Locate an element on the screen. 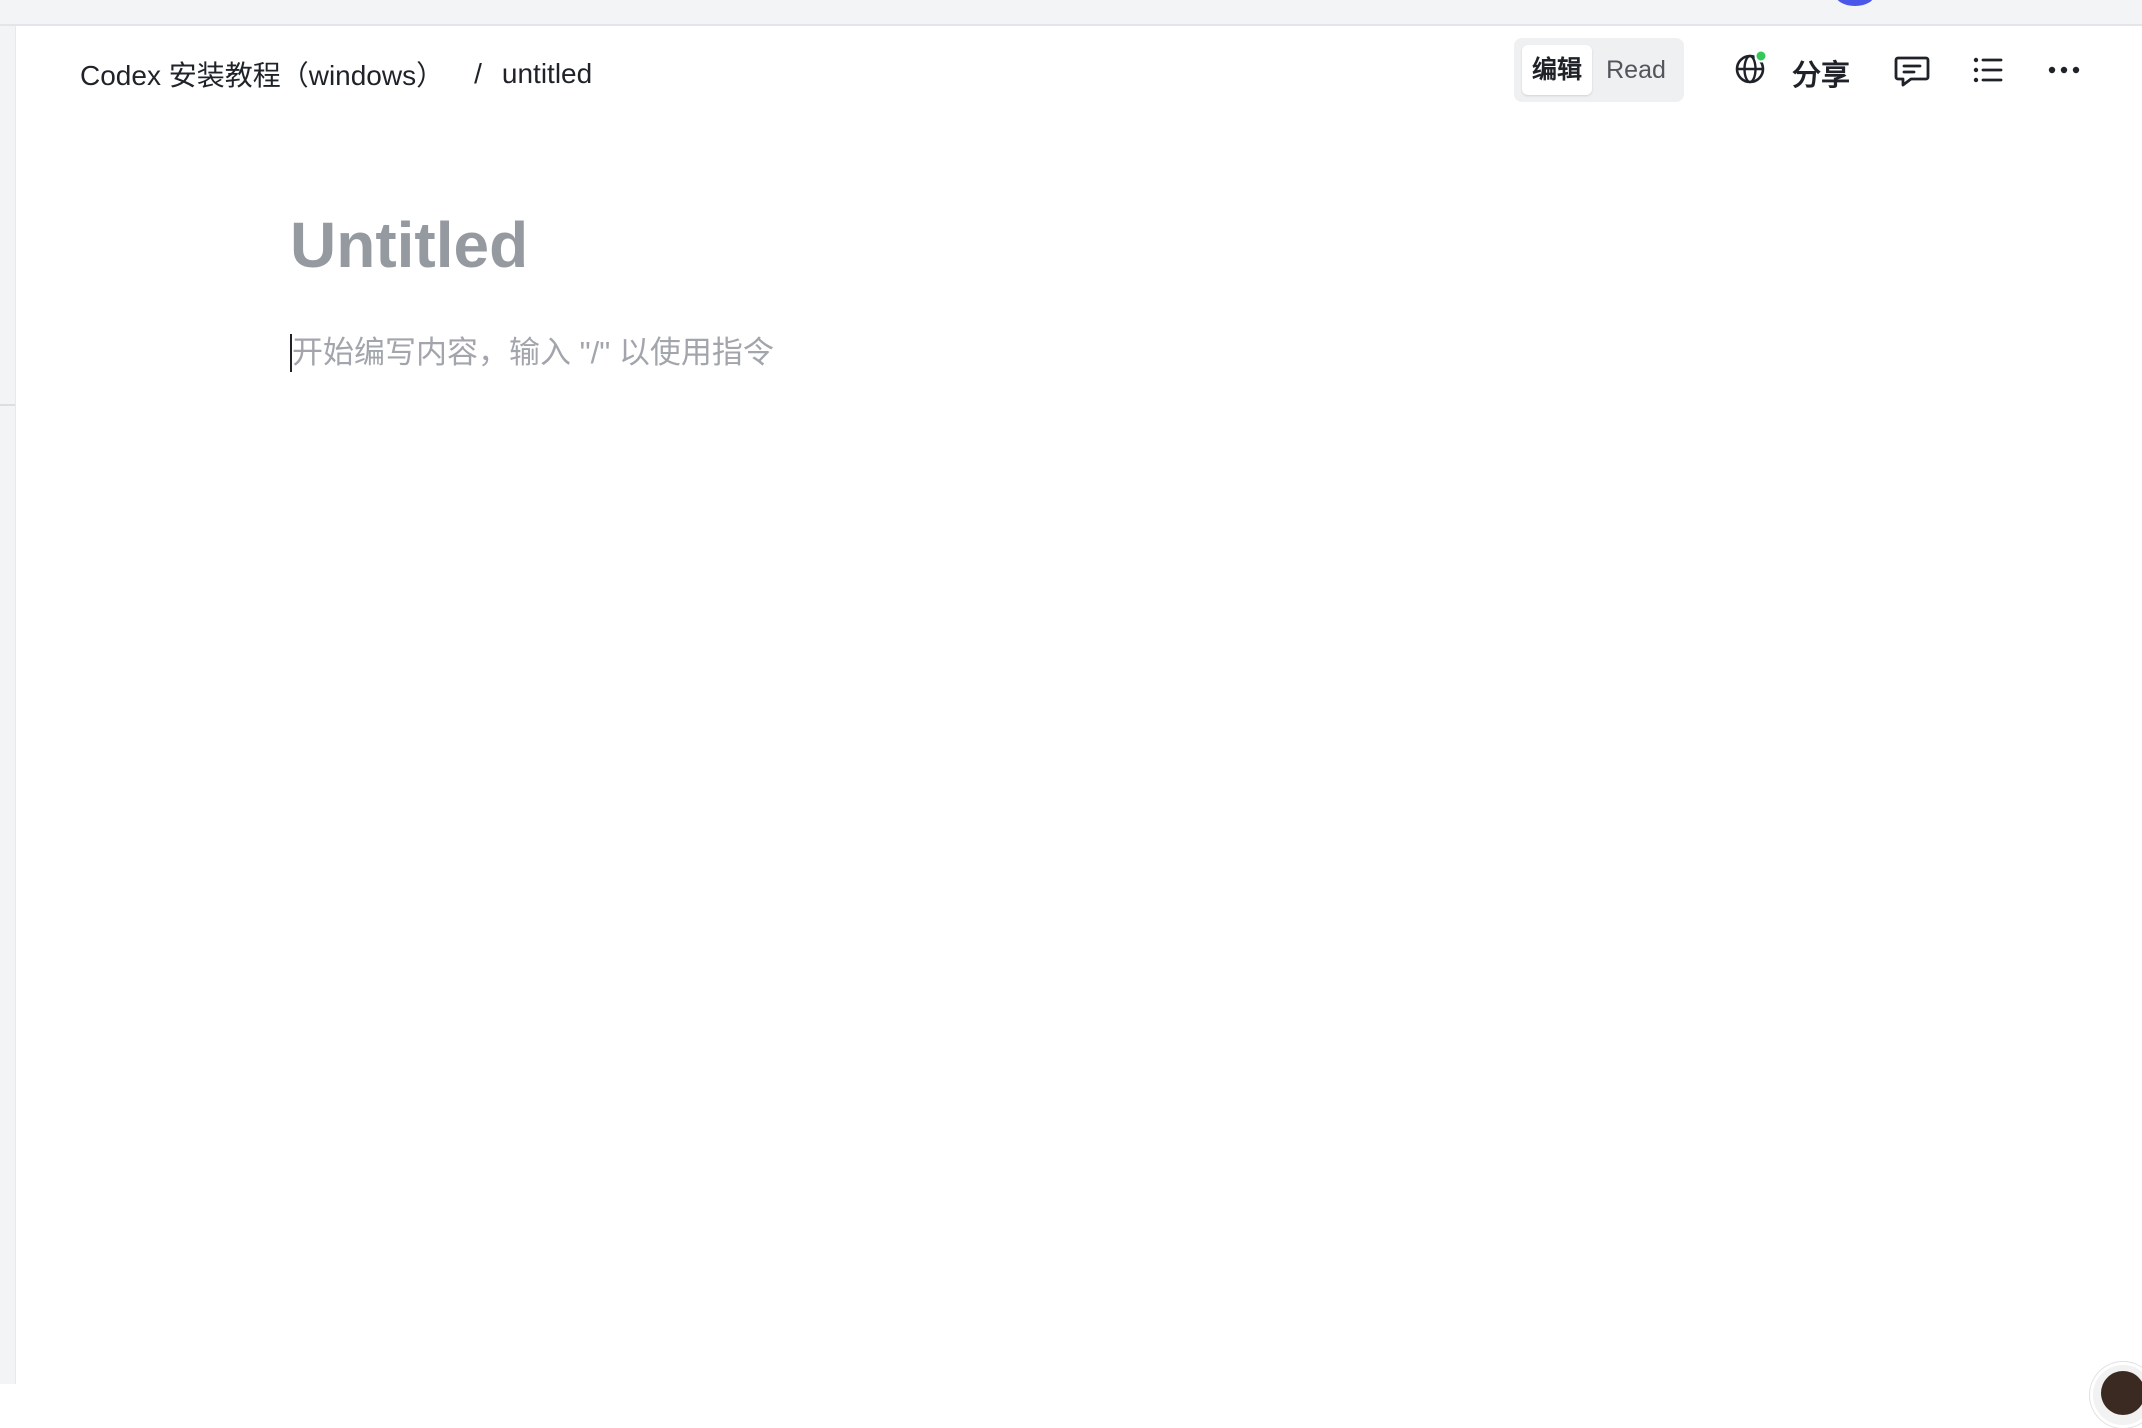 The width and height of the screenshot is (2142, 1428). breadcrumb: Codex 安装教程（windows） / untitled is located at coordinates (336, 74).